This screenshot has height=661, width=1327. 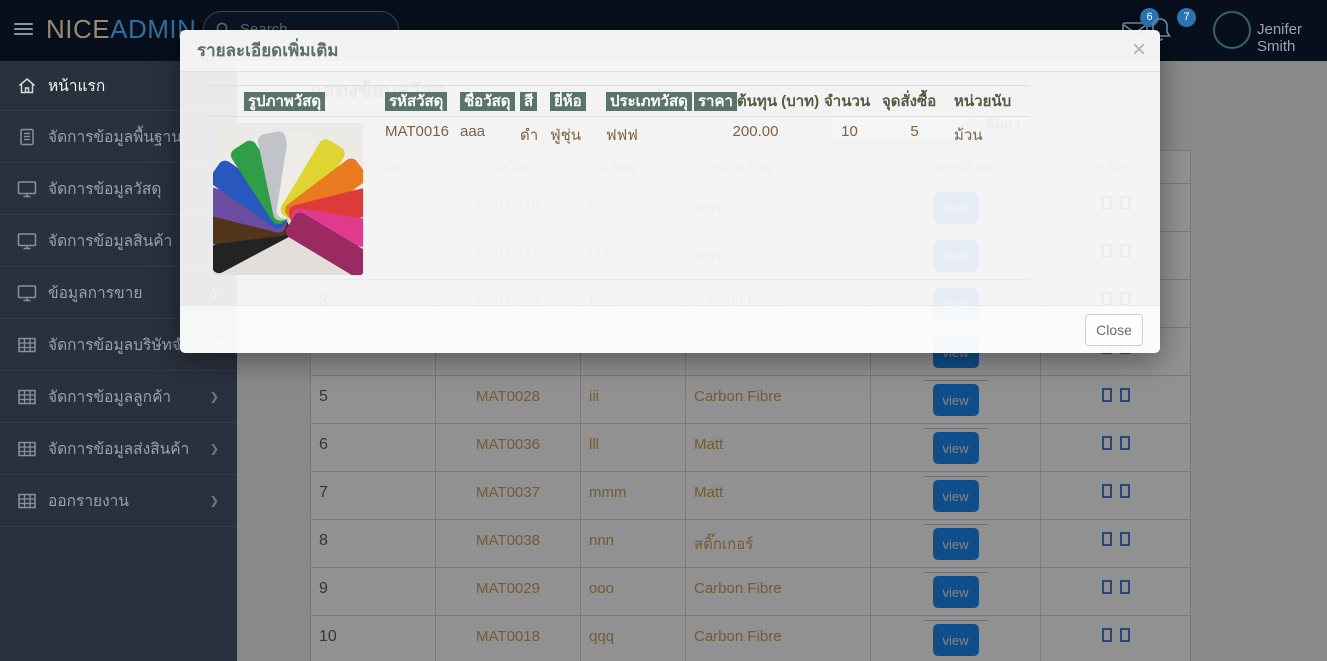 I want to click on col-header-quantity: จำนวน, so click(x=847, y=101).